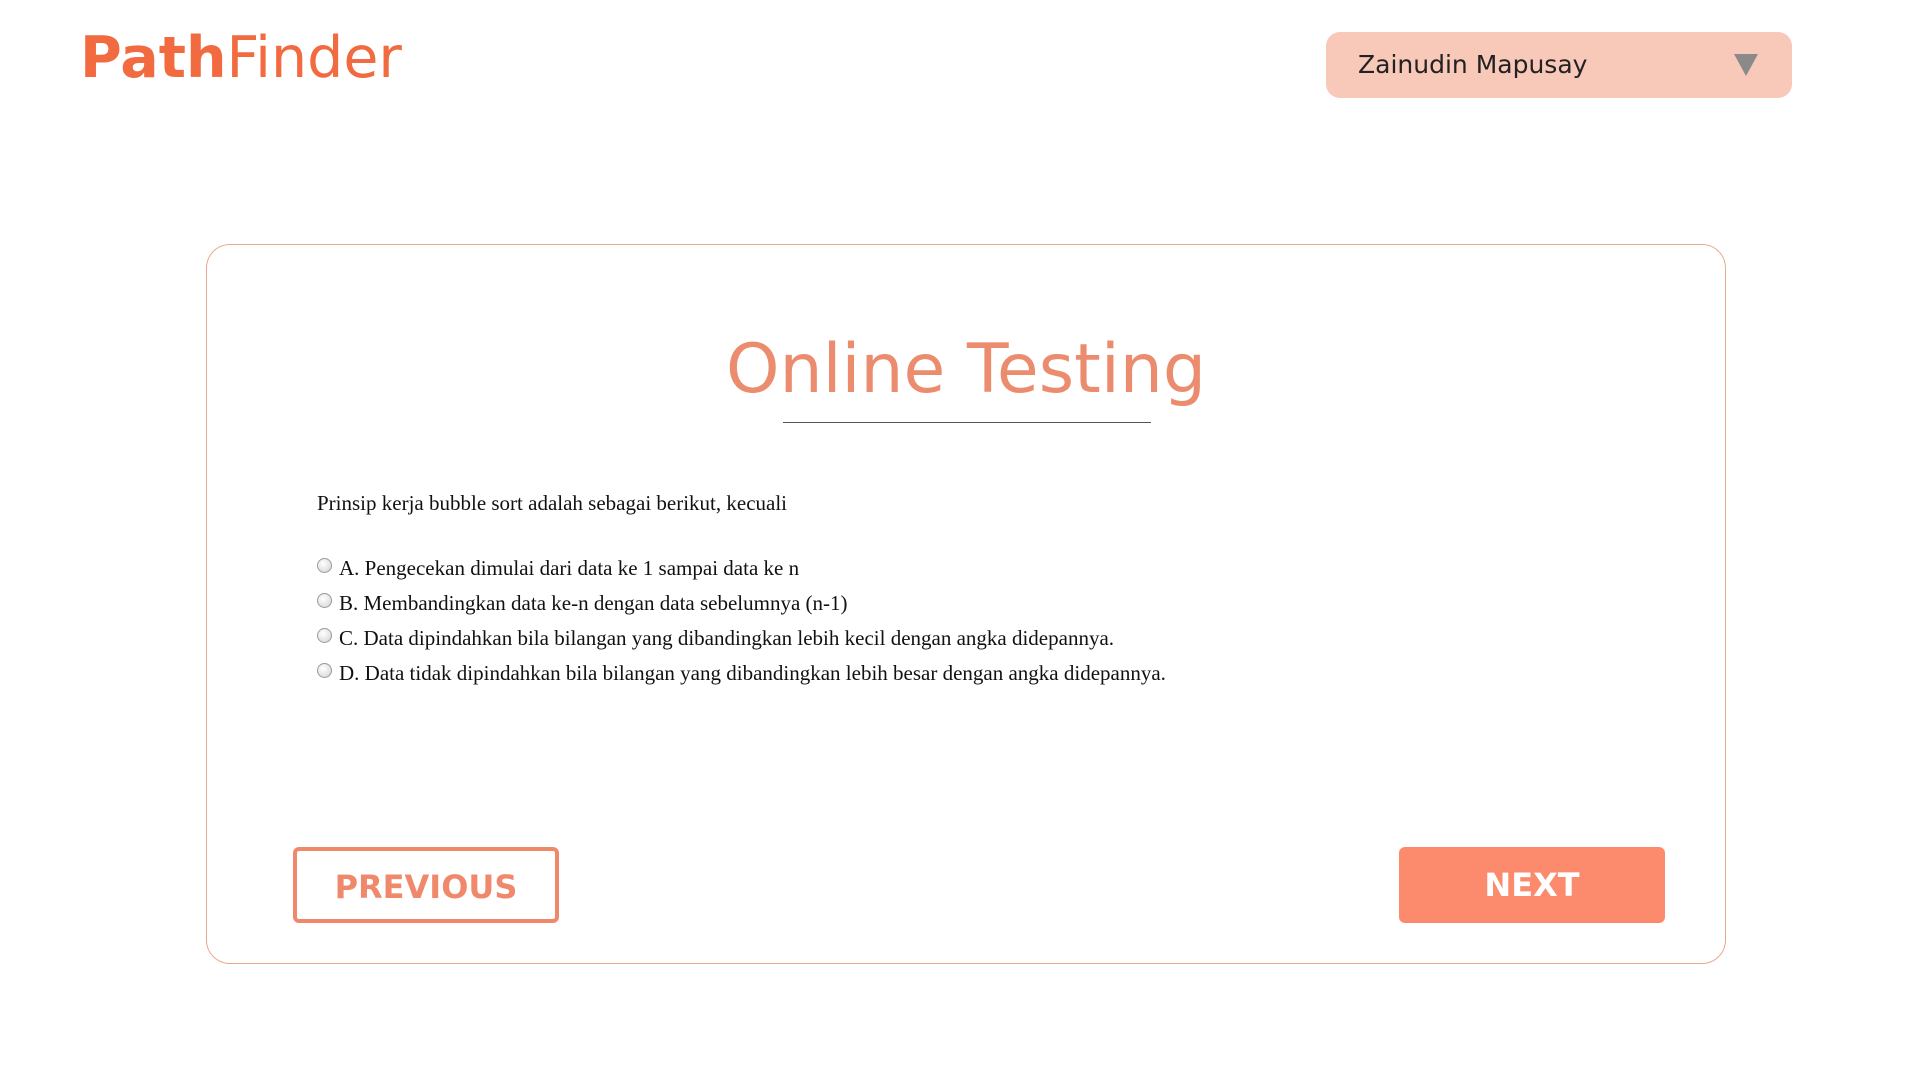 Image resolution: width=1920 pixels, height=1074 pixels. I want to click on radio-option-d, so click(324, 670).